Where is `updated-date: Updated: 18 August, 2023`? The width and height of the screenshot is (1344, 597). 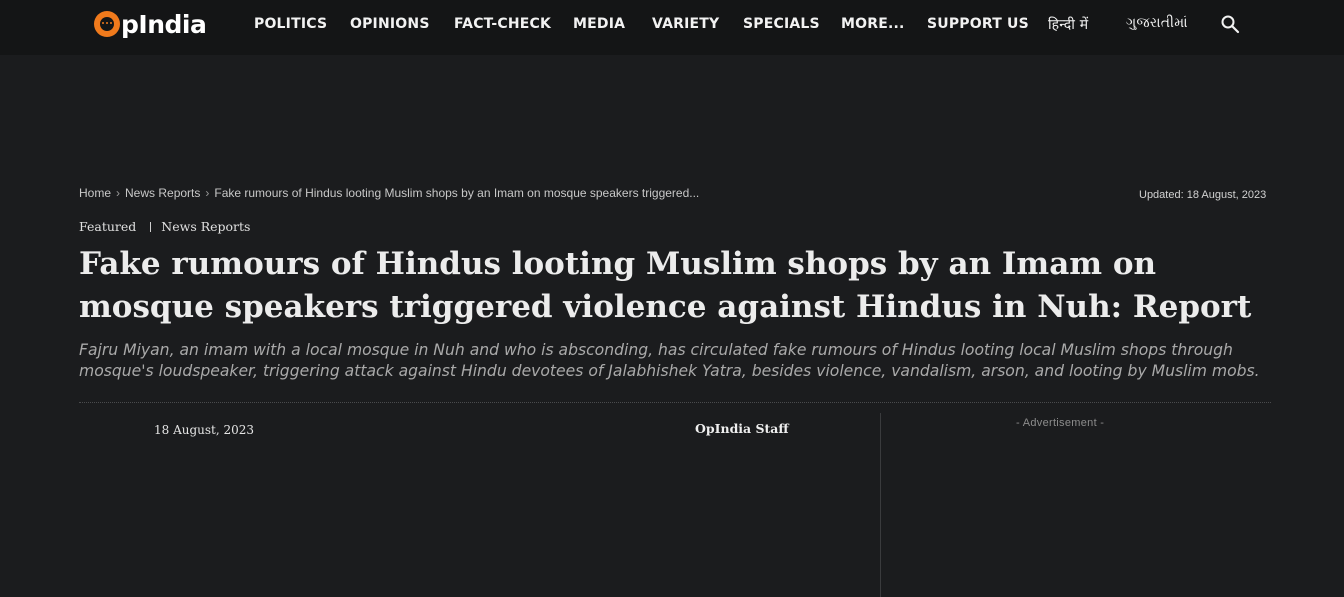
updated-date: Updated: 18 August, 2023 is located at coordinates (1203, 195).